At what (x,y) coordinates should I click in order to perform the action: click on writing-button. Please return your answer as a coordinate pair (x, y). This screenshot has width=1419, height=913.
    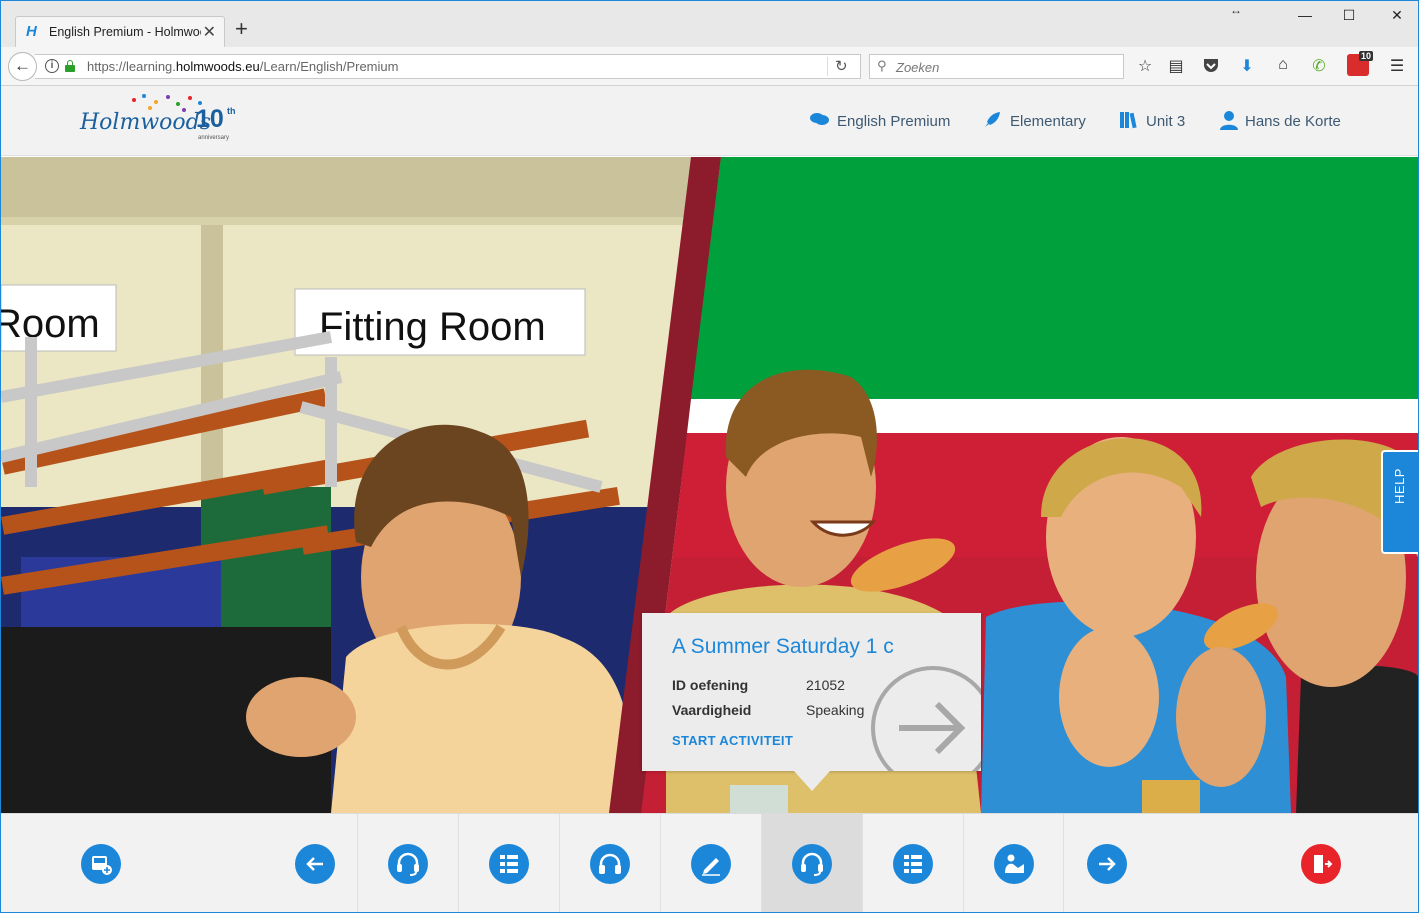
    Looking at the image, I should click on (711, 864).